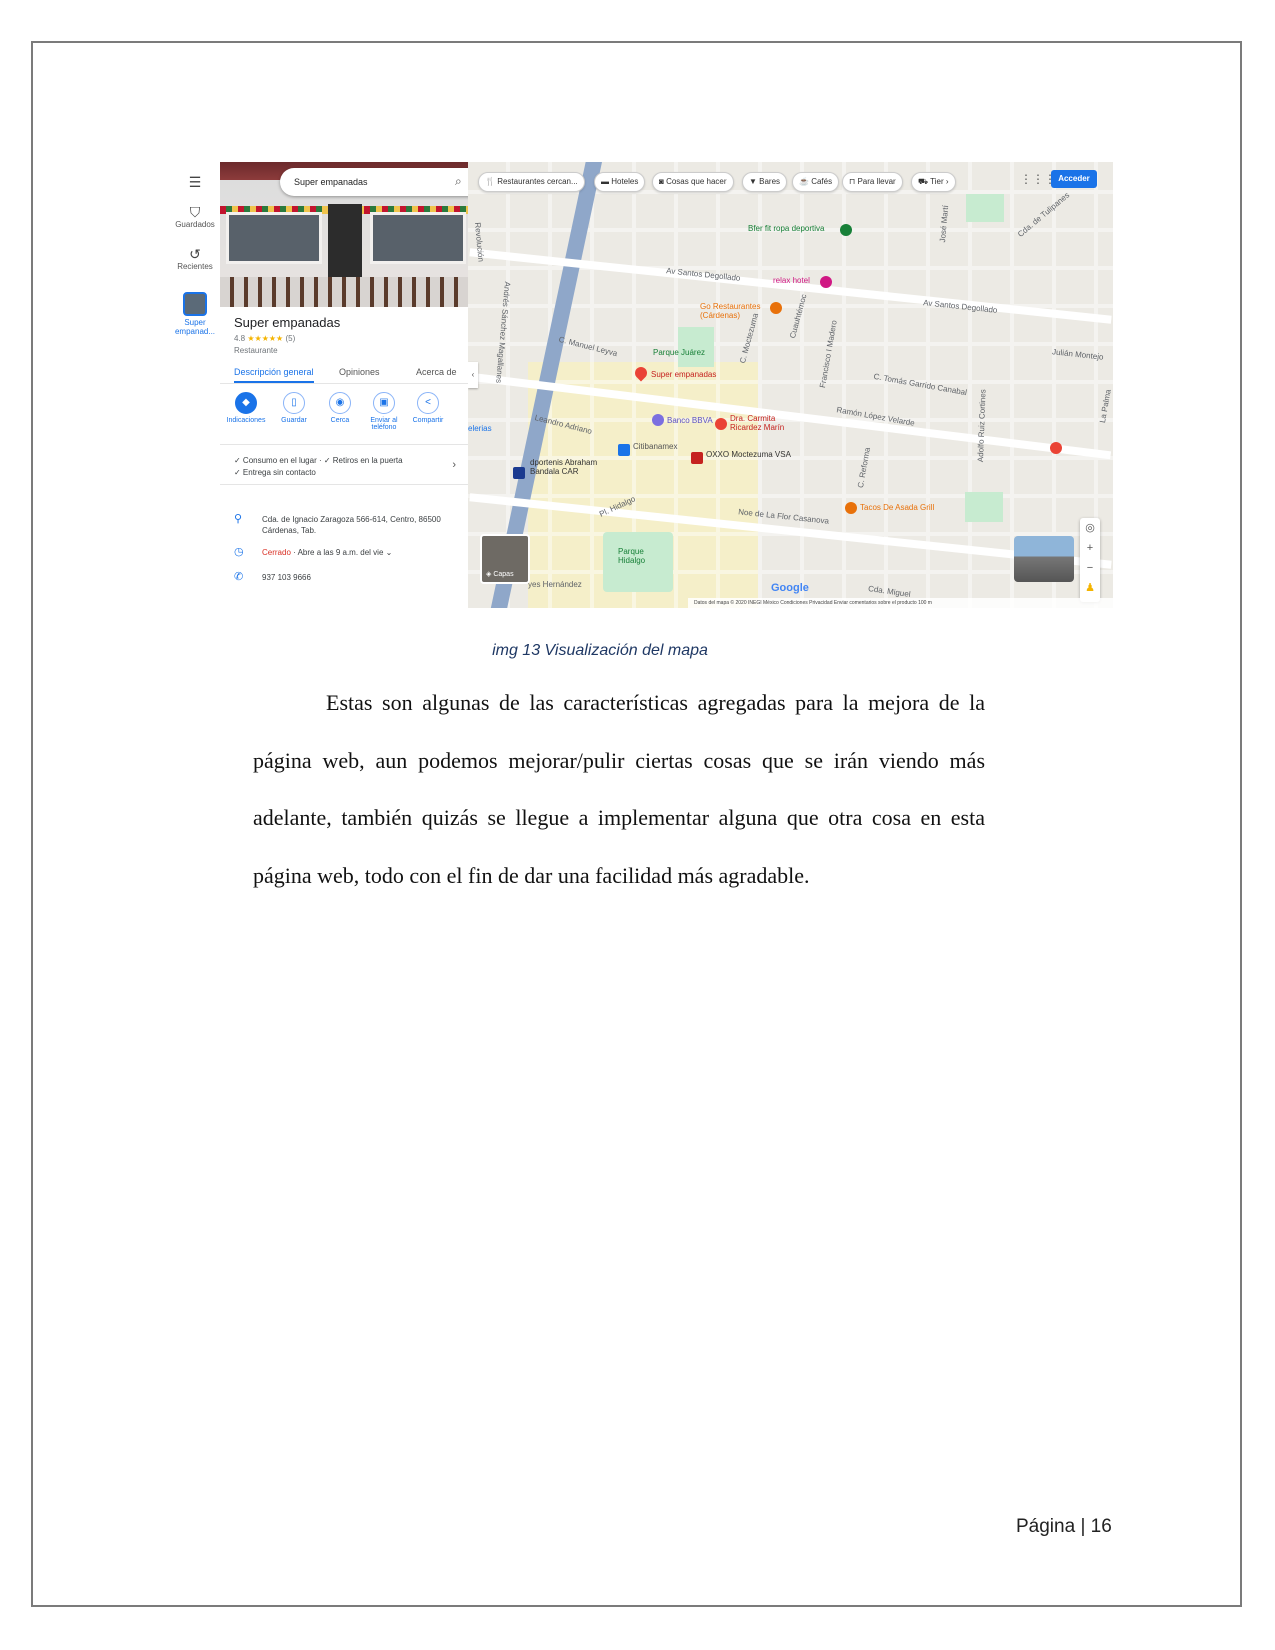 The height and width of the screenshot is (1650, 1275). I want to click on zoom-in-button: +, so click(1090, 548).